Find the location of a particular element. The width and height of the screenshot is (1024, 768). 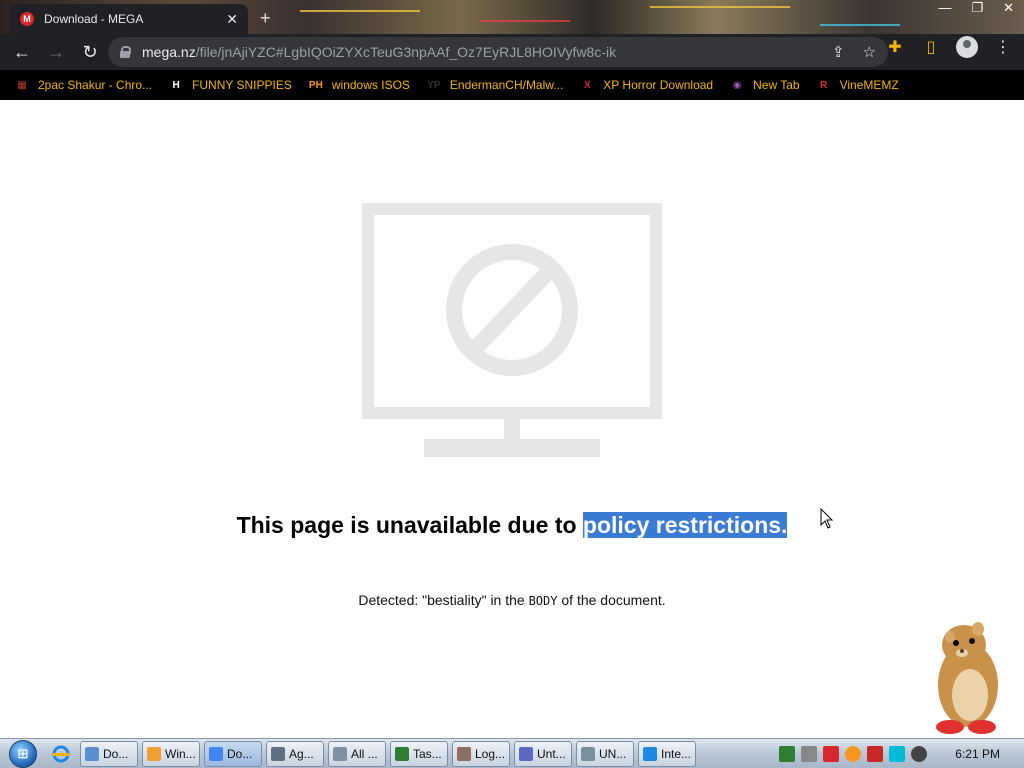

bookmark-item: PH windows ISOS is located at coordinates (359, 85).